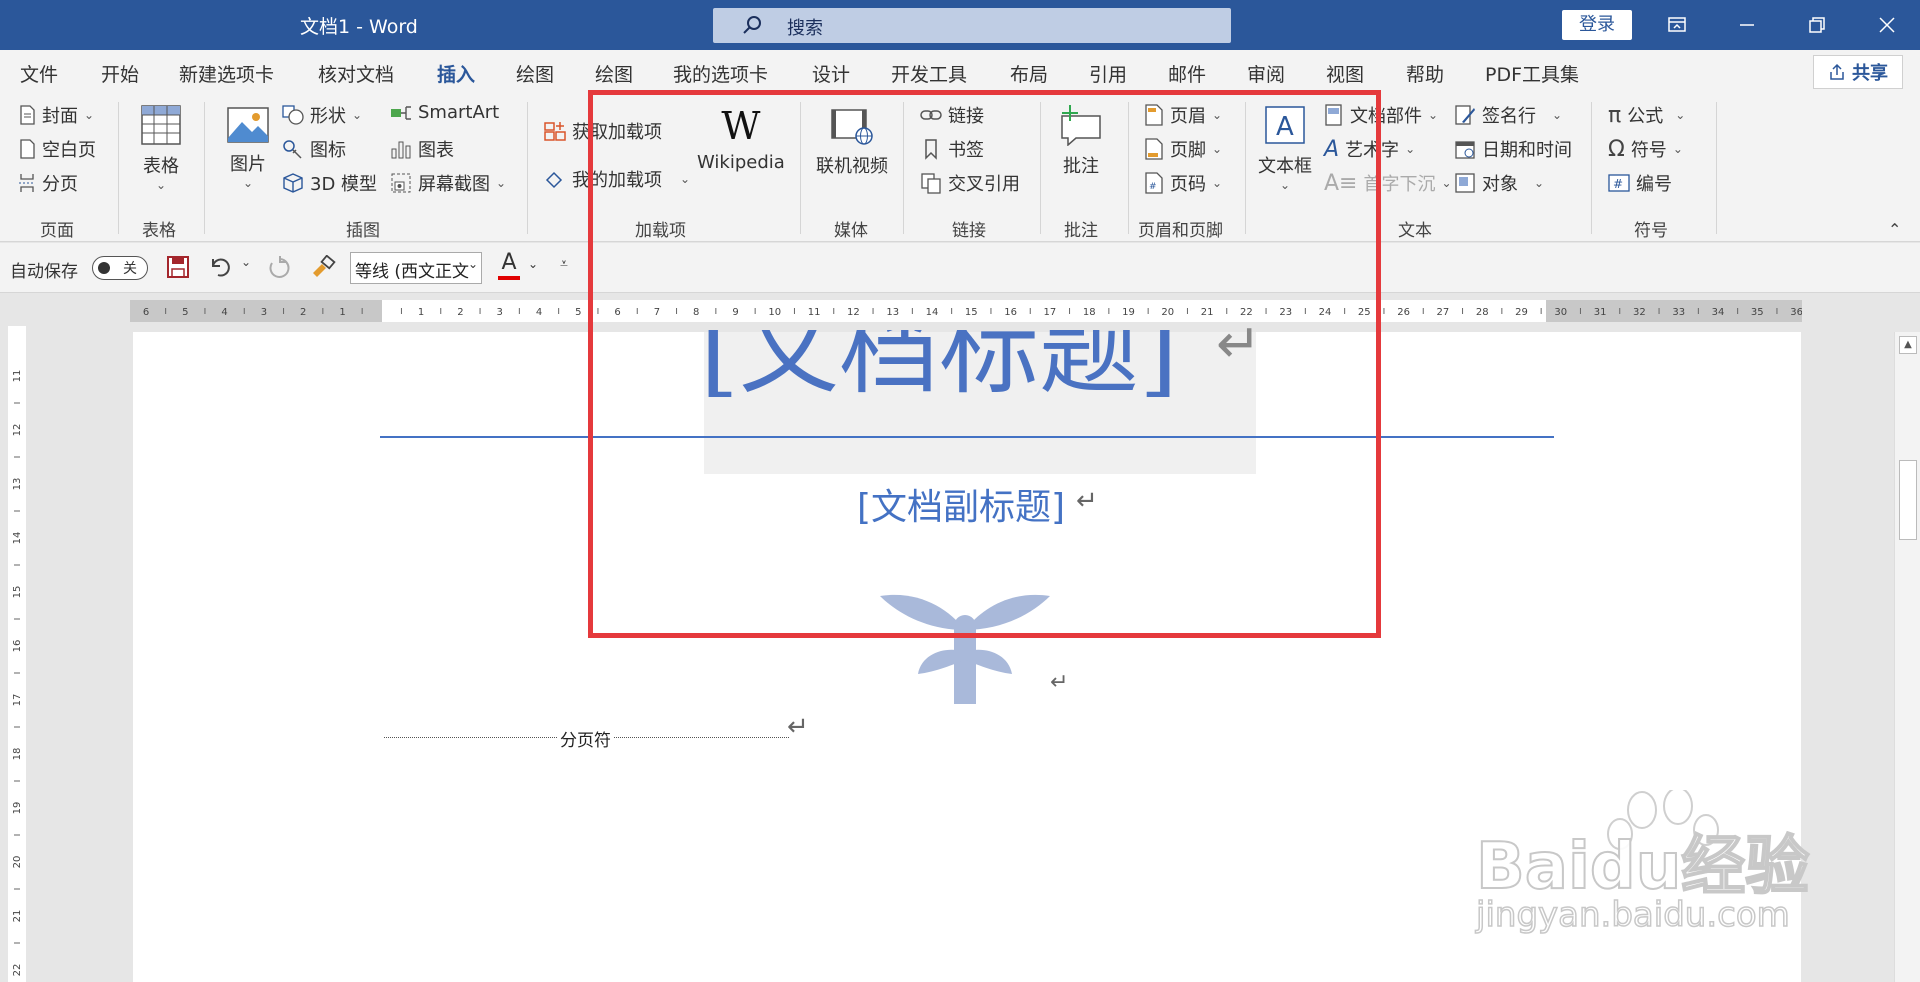 The image size is (1920, 982). What do you see at coordinates (1908, 345) in the screenshot?
I see `scroll-up-icon: ▲` at bounding box center [1908, 345].